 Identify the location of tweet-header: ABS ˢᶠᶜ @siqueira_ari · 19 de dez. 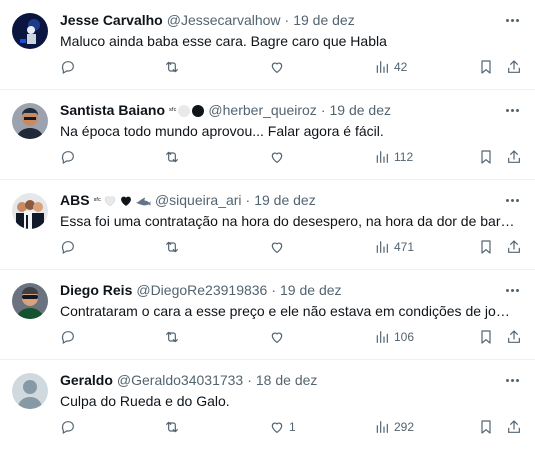
(277, 200).